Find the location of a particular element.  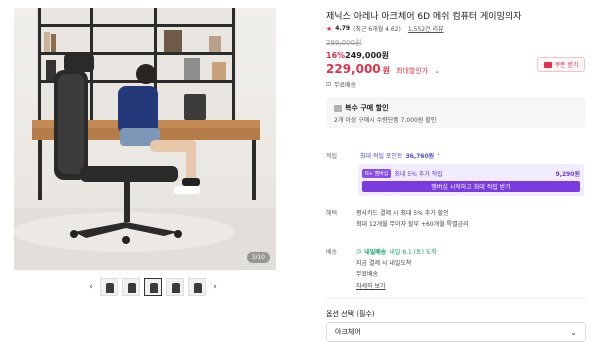

discount-row: 16%249,000원 is located at coordinates (357, 55).